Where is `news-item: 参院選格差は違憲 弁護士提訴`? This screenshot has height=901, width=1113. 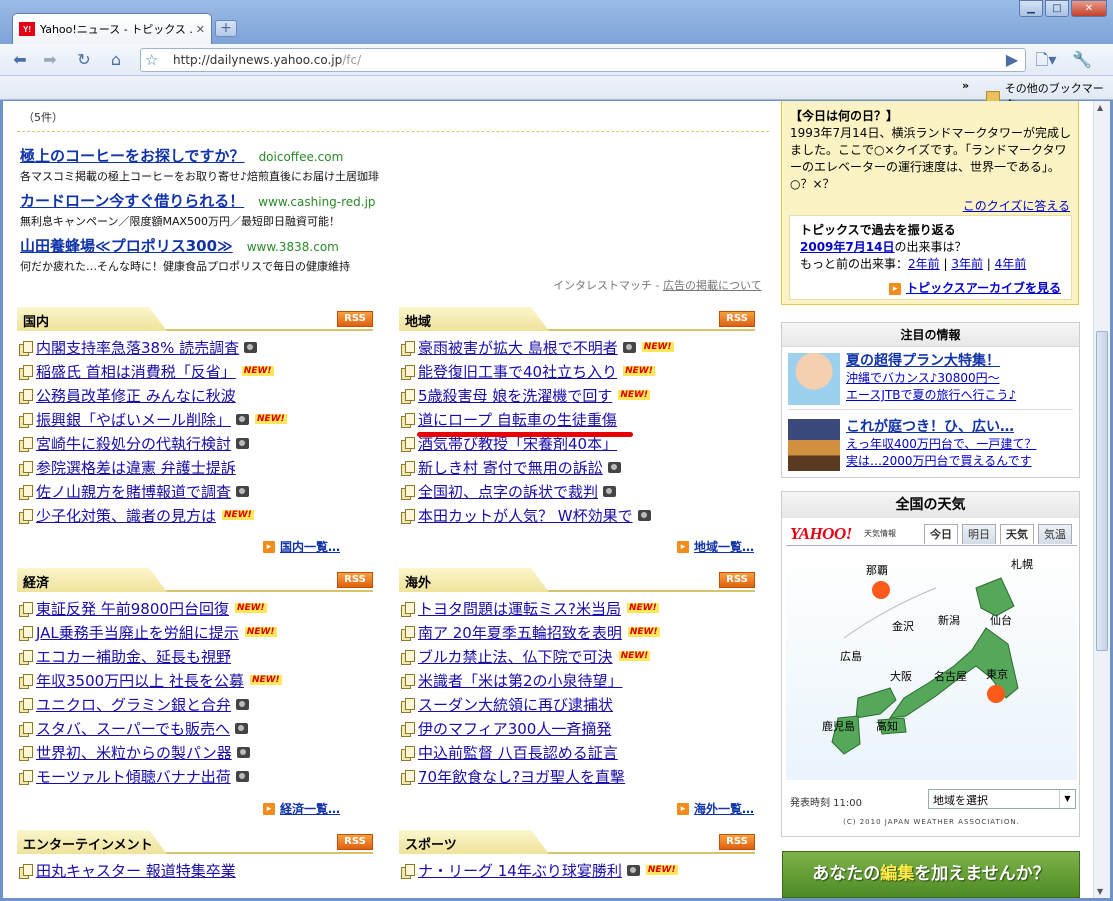
news-item: 参院選格差は違憲 弁護士提訴 is located at coordinates (195, 467).